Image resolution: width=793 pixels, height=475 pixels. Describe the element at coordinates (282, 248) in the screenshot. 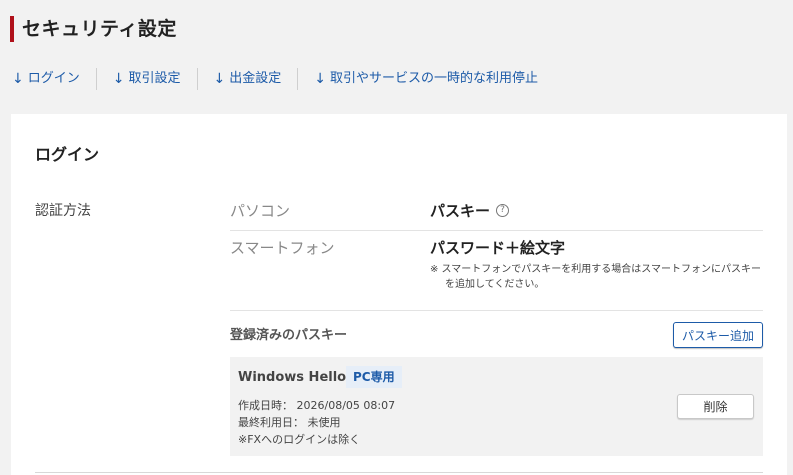

I see `device-label: スマートフォン` at that location.